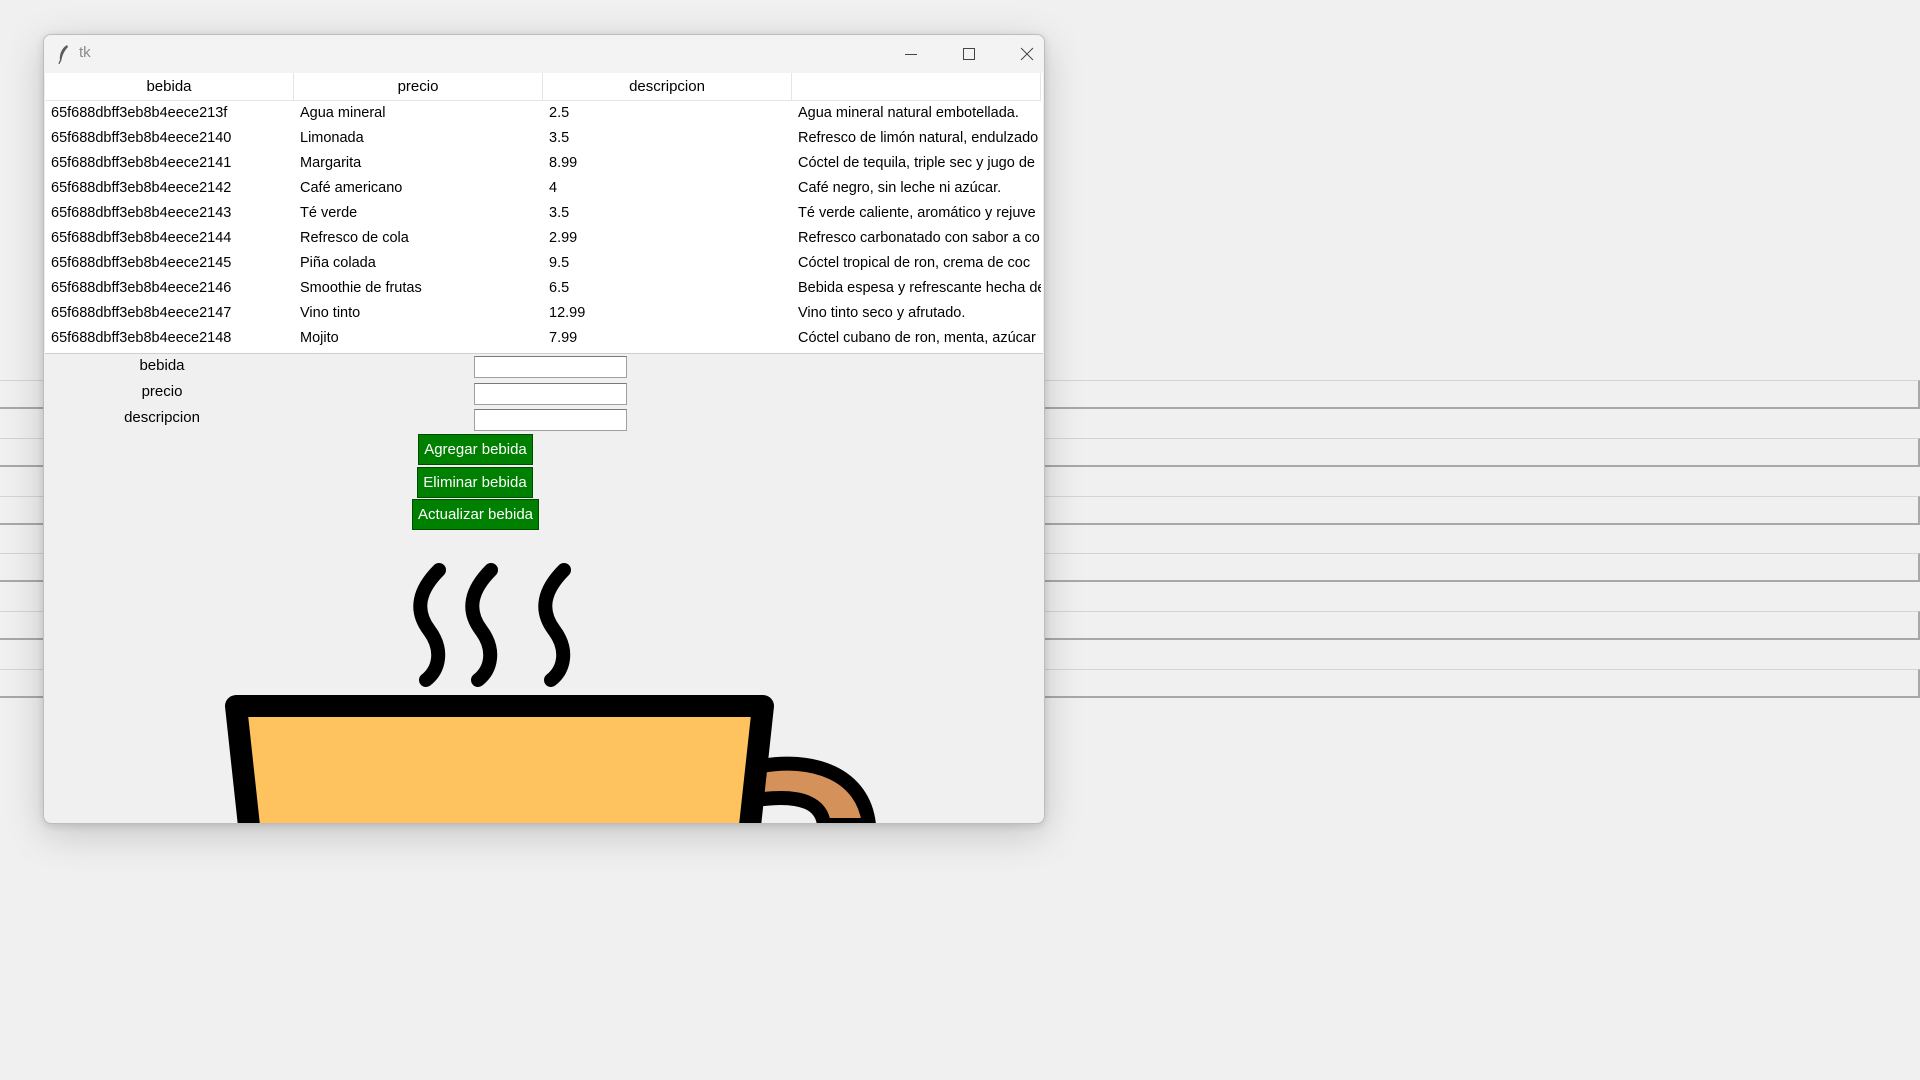  What do you see at coordinates (499, 759) in the screenshot?
I see `cup-body` at bounding box center [499, 759].